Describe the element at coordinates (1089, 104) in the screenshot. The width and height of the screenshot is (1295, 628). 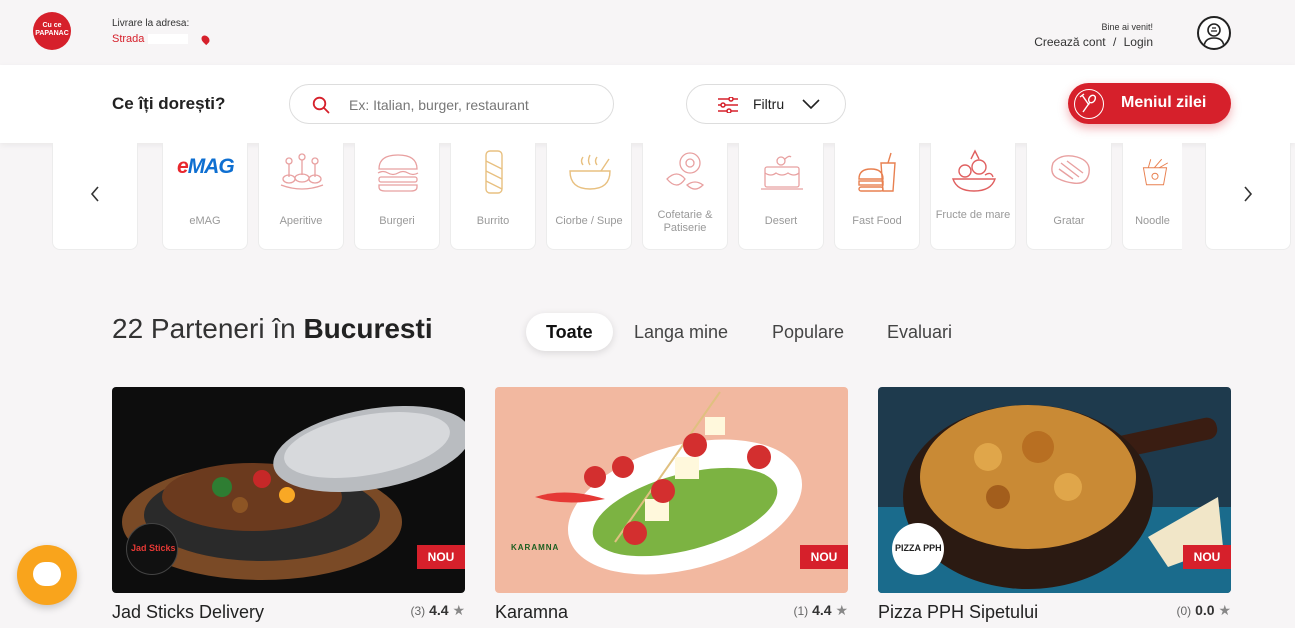
I see `cutlery-icon` at that location.